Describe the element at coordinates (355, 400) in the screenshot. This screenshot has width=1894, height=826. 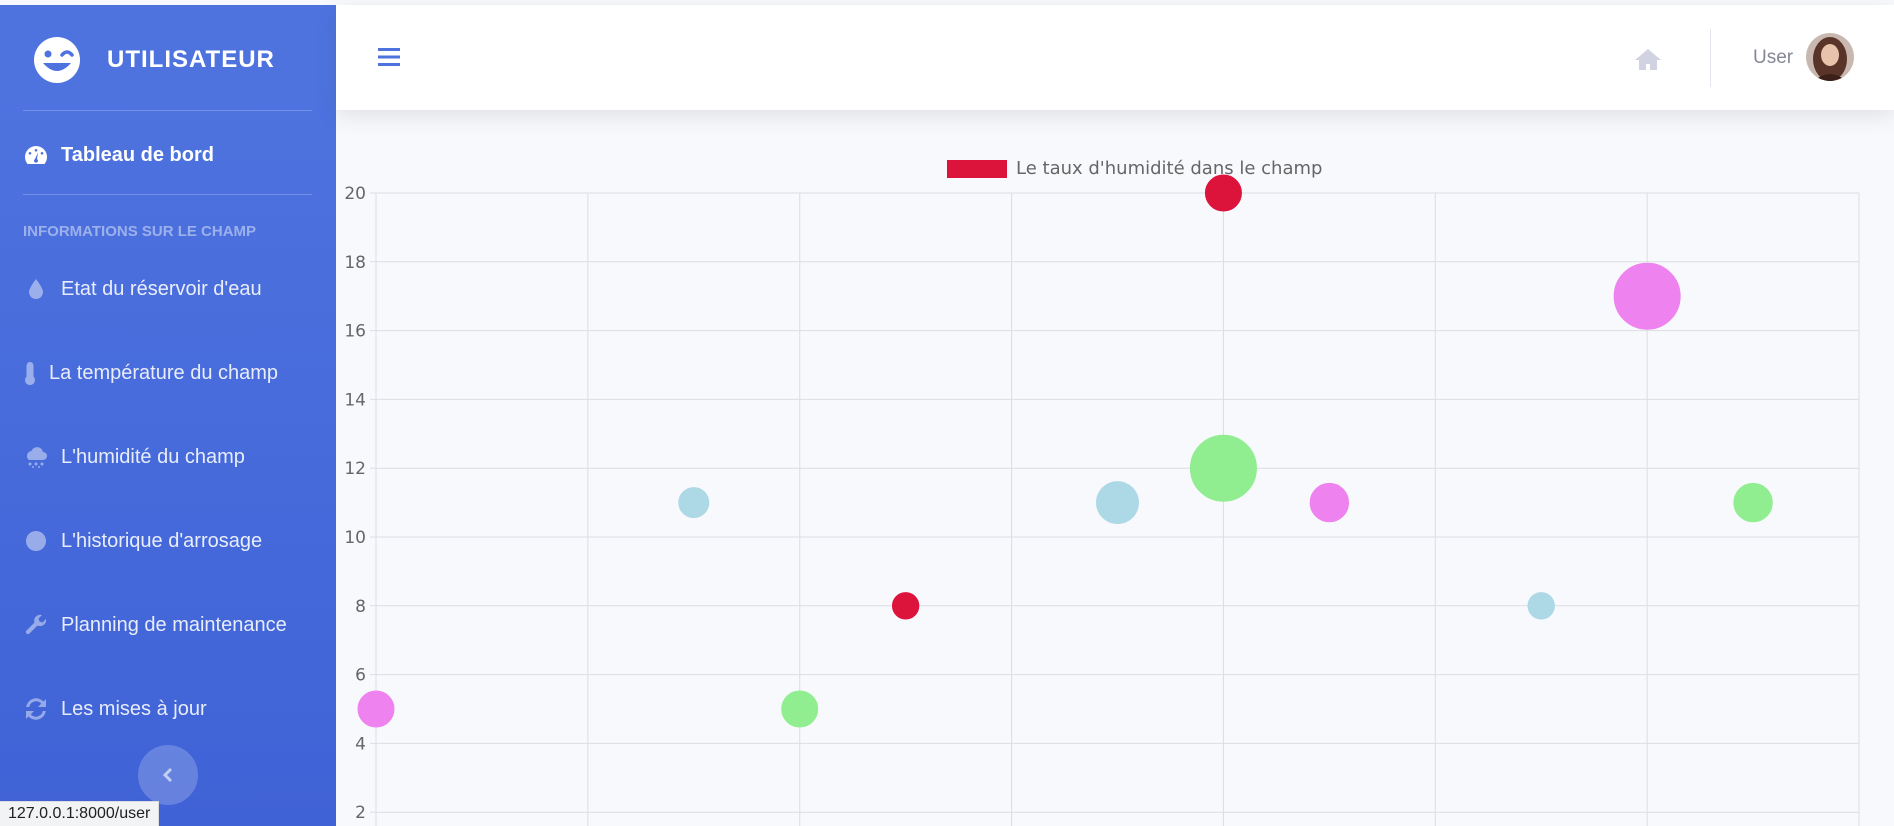
I see `y-tick-label: 14` at that location.